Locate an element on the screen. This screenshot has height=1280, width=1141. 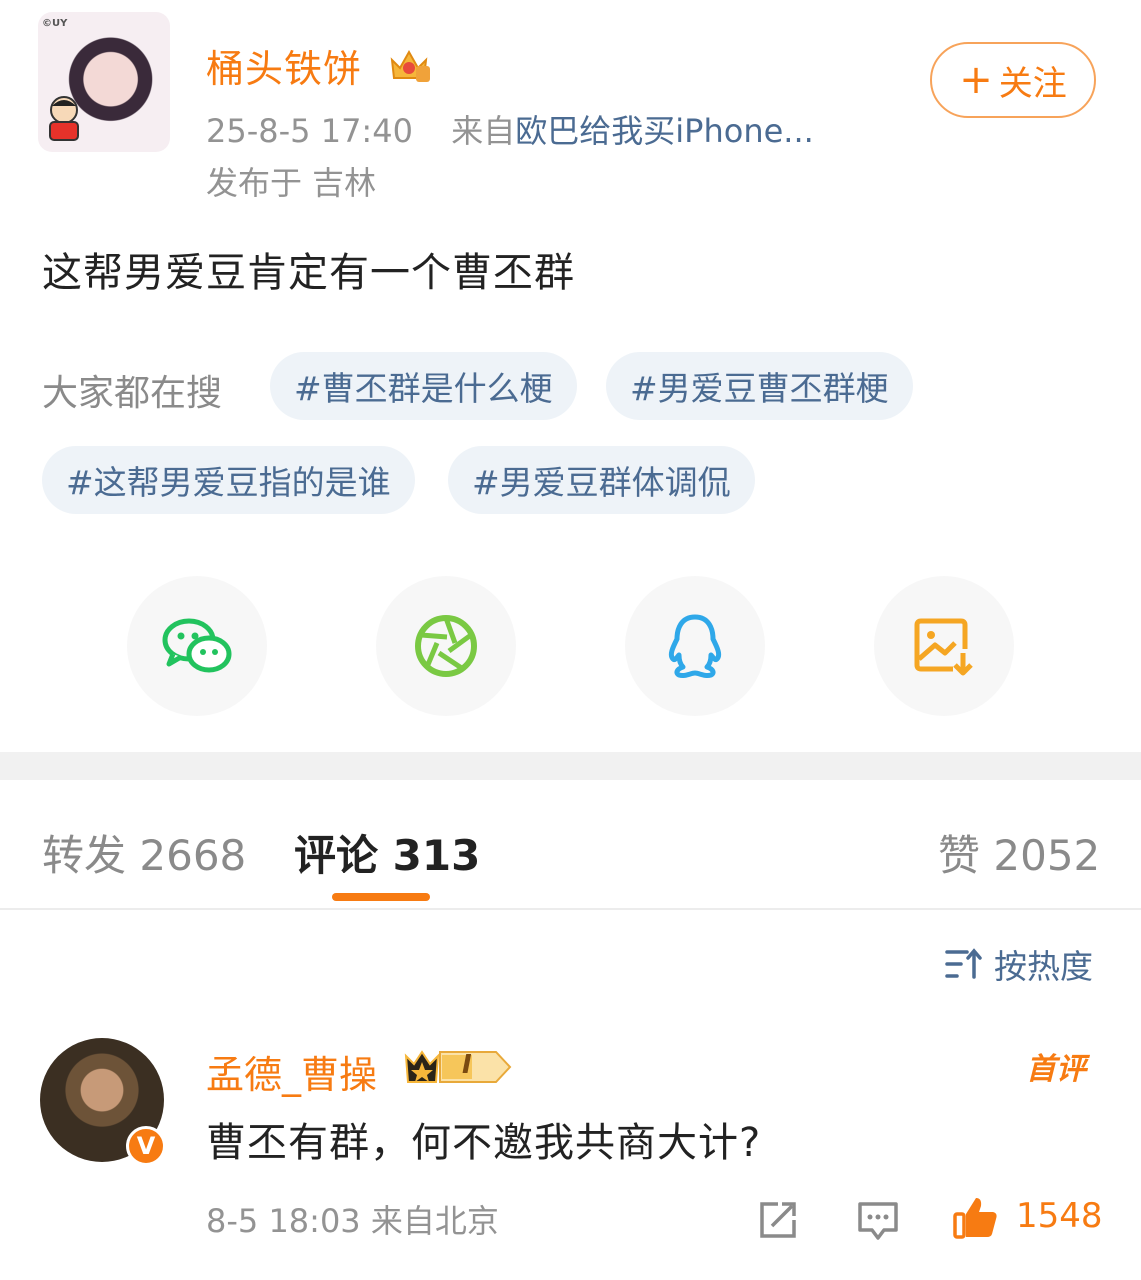
tab-comments: 评论 313 is located at coordinates (387, 852).